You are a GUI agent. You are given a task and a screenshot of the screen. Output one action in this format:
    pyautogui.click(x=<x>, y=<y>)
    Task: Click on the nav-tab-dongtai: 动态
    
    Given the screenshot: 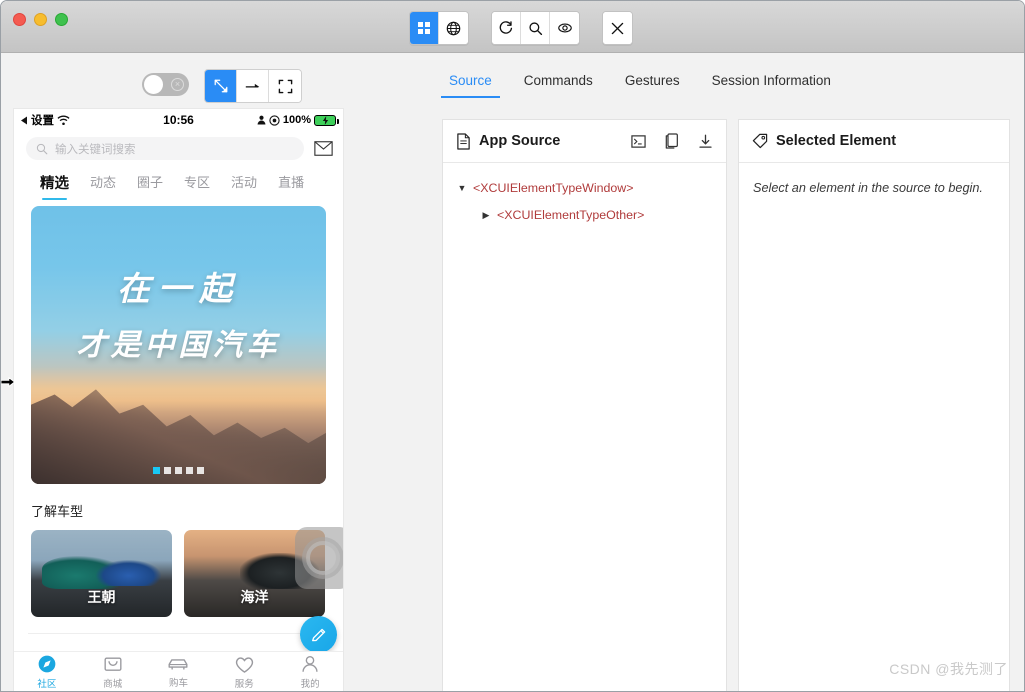 What is the action you would take?
    pyautogui.click(x=103, y=186)
    